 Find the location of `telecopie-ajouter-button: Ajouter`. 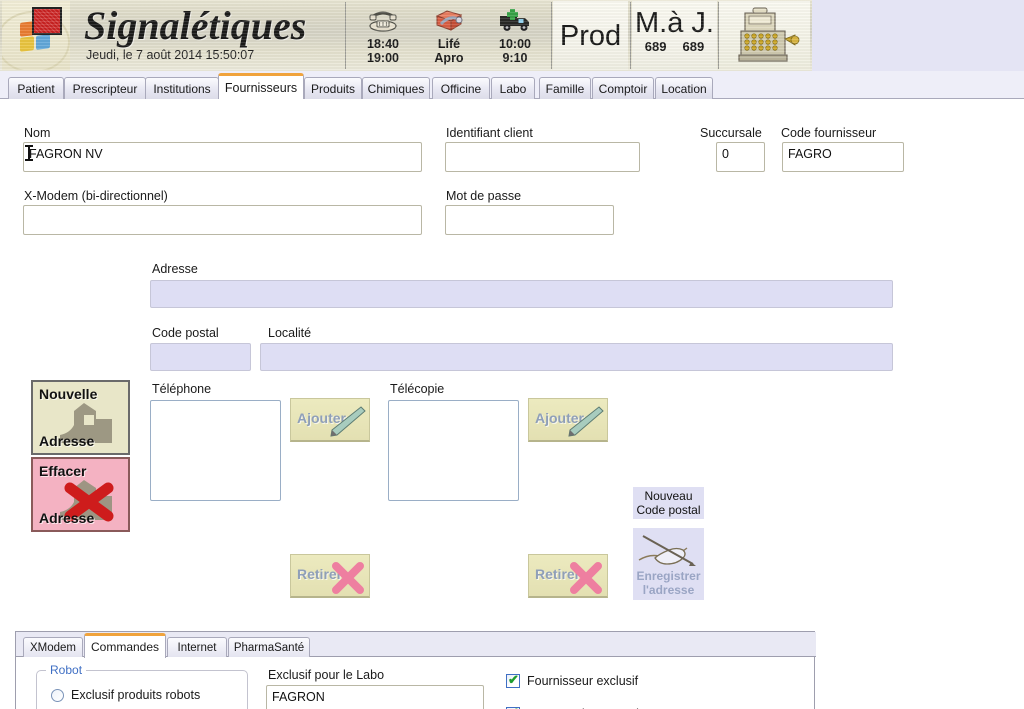

telecopie-ajouter-button: Ajouter is located at coordinates (568, 420).